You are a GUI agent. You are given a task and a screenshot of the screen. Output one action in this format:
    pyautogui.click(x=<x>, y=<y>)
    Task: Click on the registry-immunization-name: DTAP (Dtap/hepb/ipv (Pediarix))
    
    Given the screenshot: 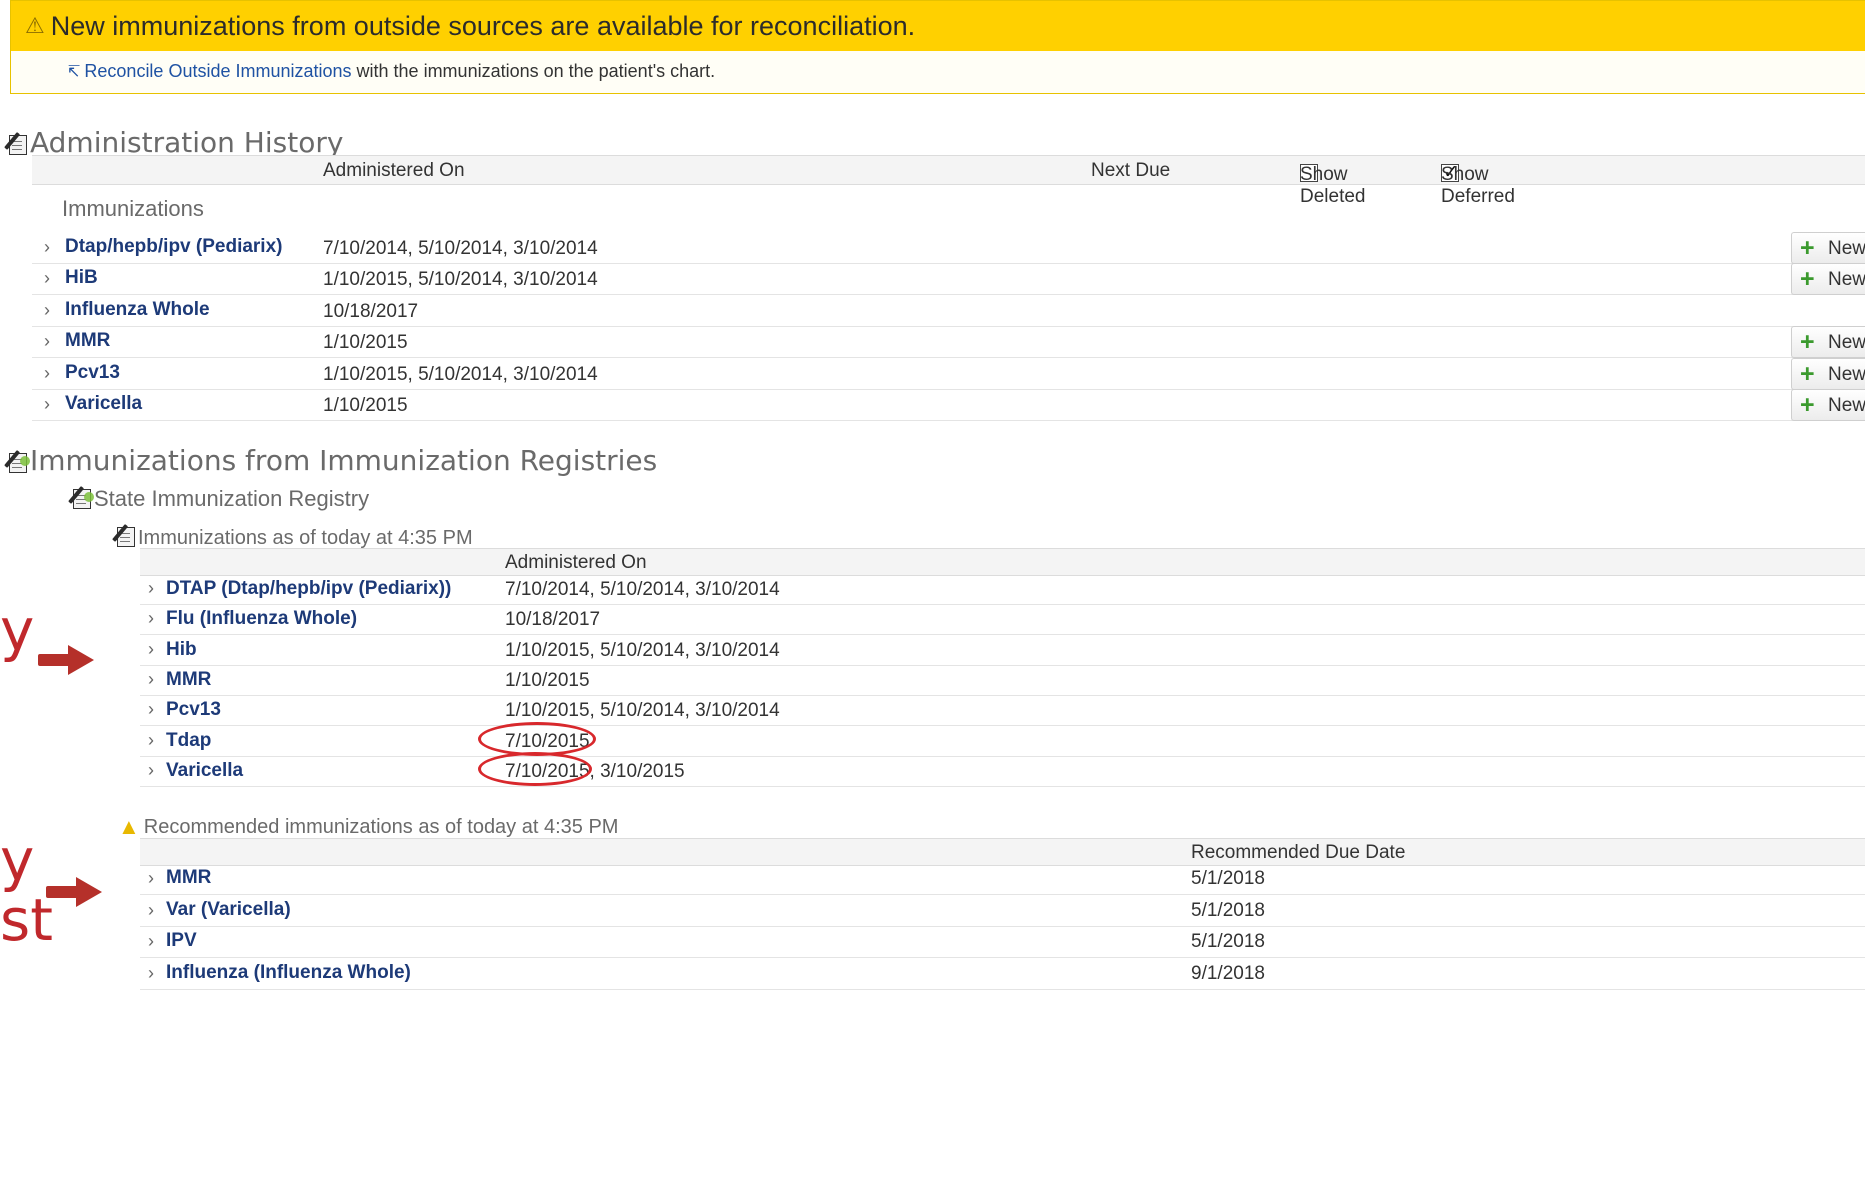 What is the action you would take?
    pyautogui.click(x=308, y=589)
    